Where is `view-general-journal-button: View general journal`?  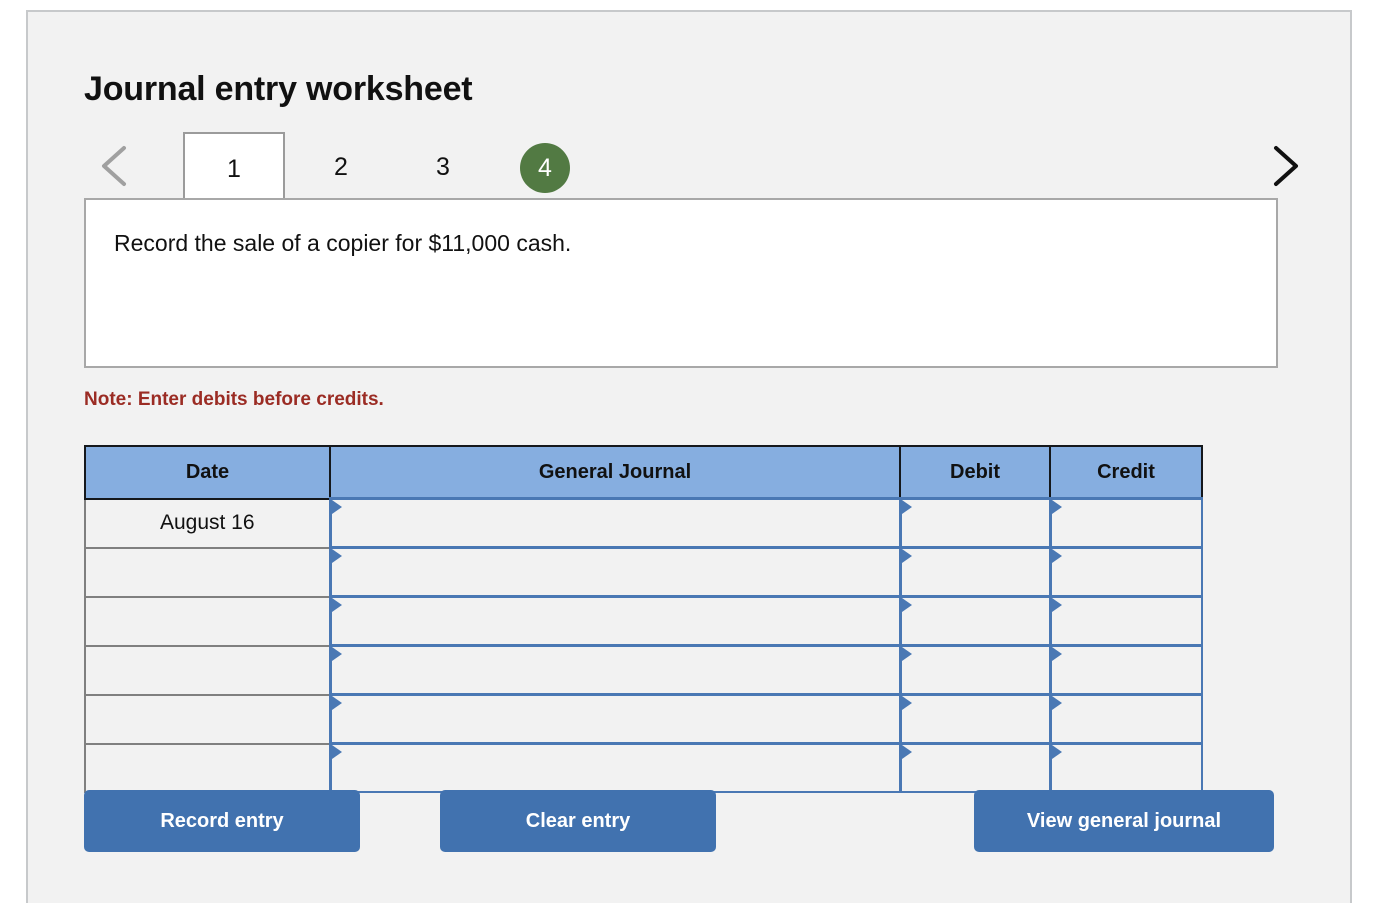
view-general-journal-button: View general journal is located at coordinates (1124, 821).